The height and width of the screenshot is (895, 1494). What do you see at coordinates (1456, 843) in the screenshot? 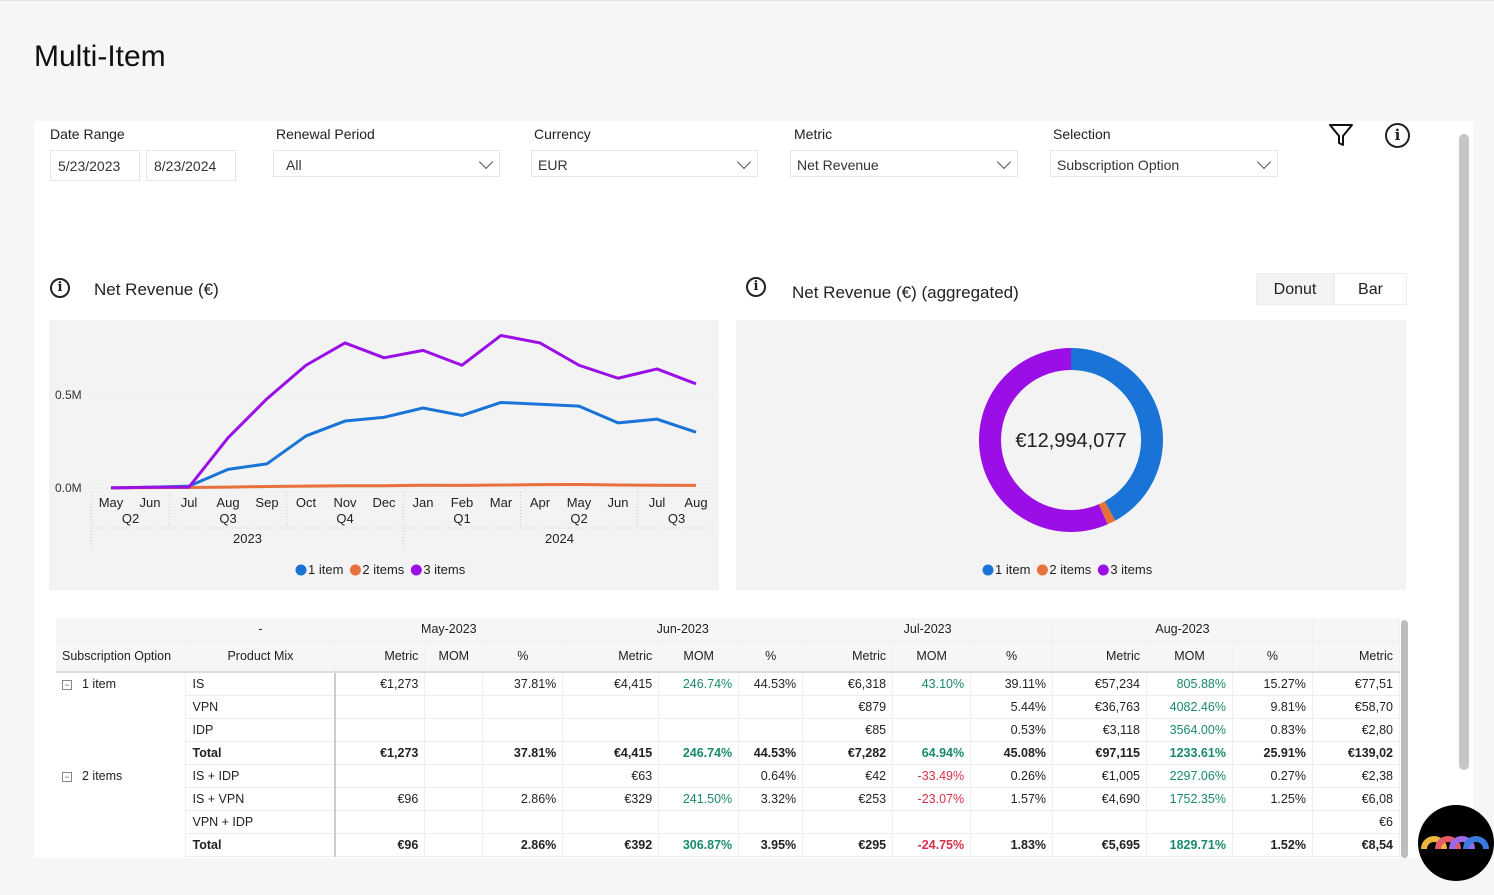
I see `assistant-logo-button` at bounding box center [1456, 843].